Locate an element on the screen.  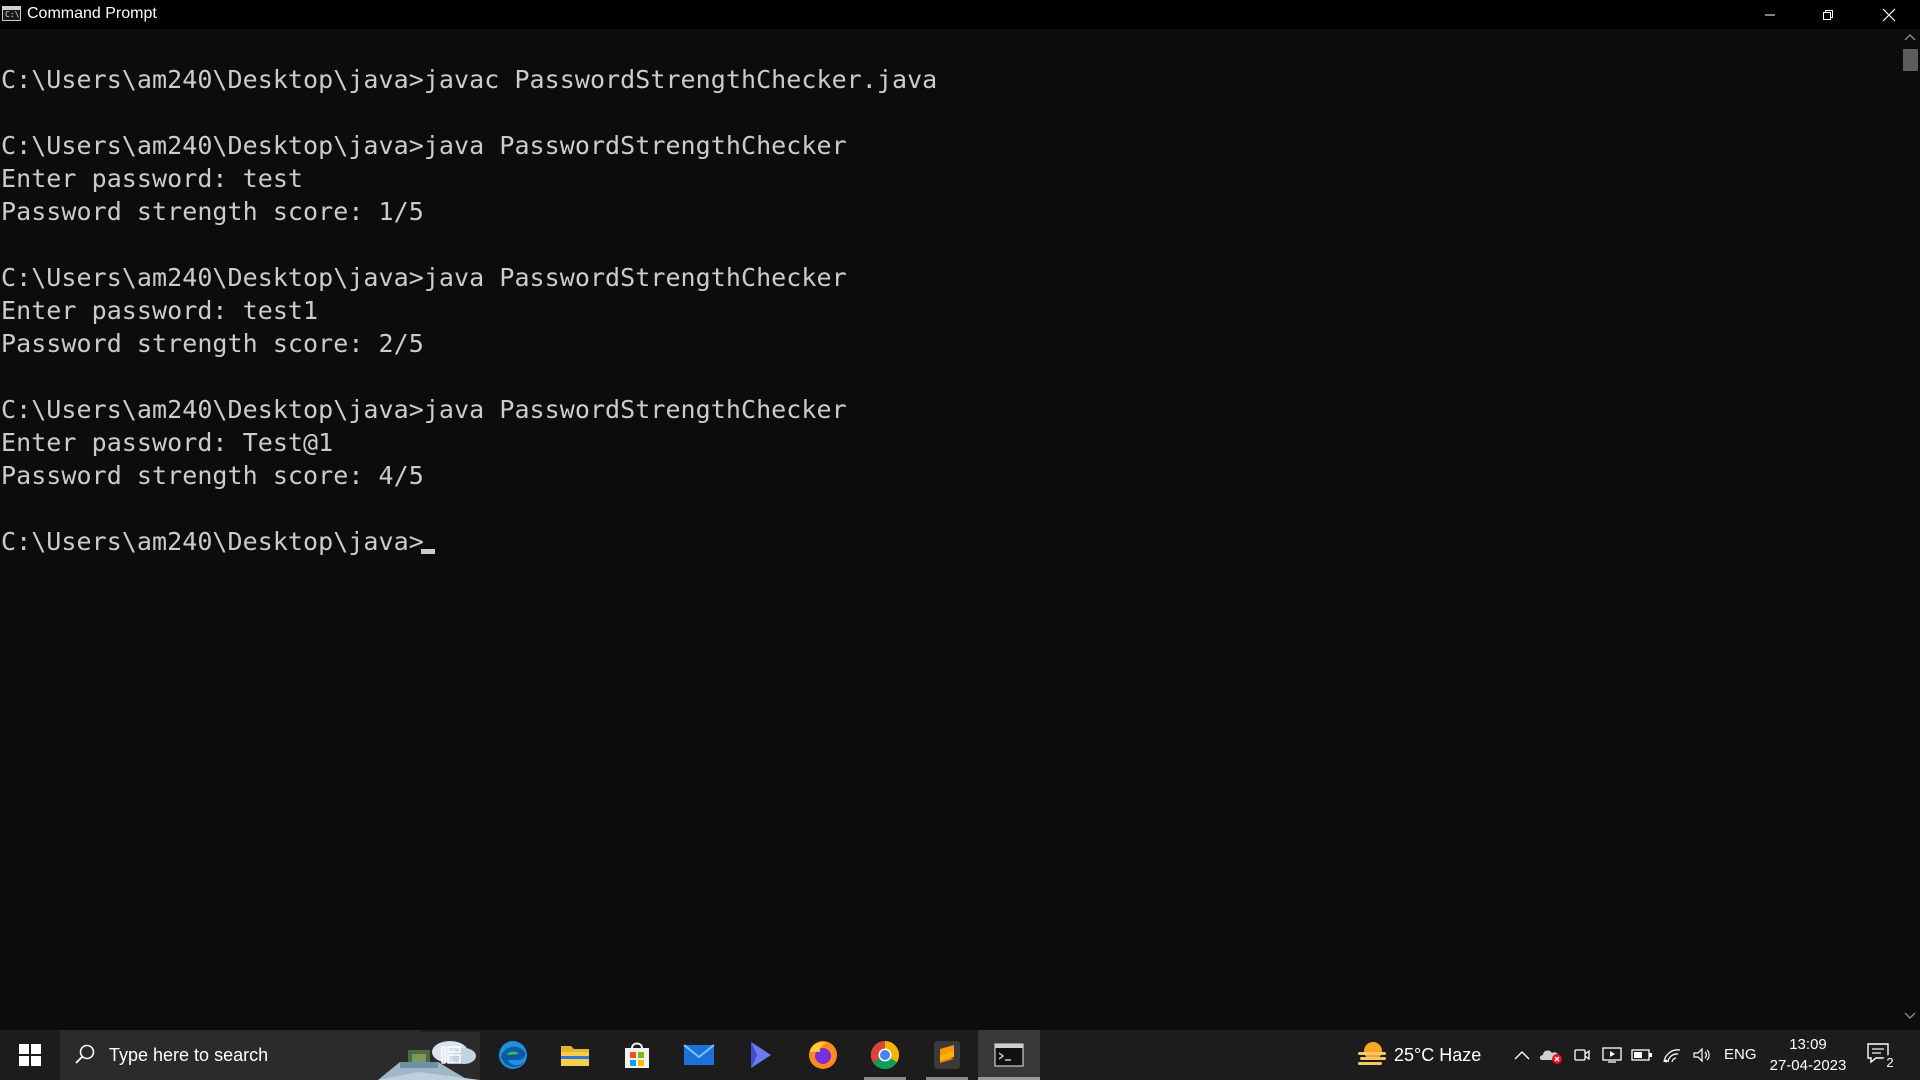
device-tray-button is located at coordinates (1612, 1055).